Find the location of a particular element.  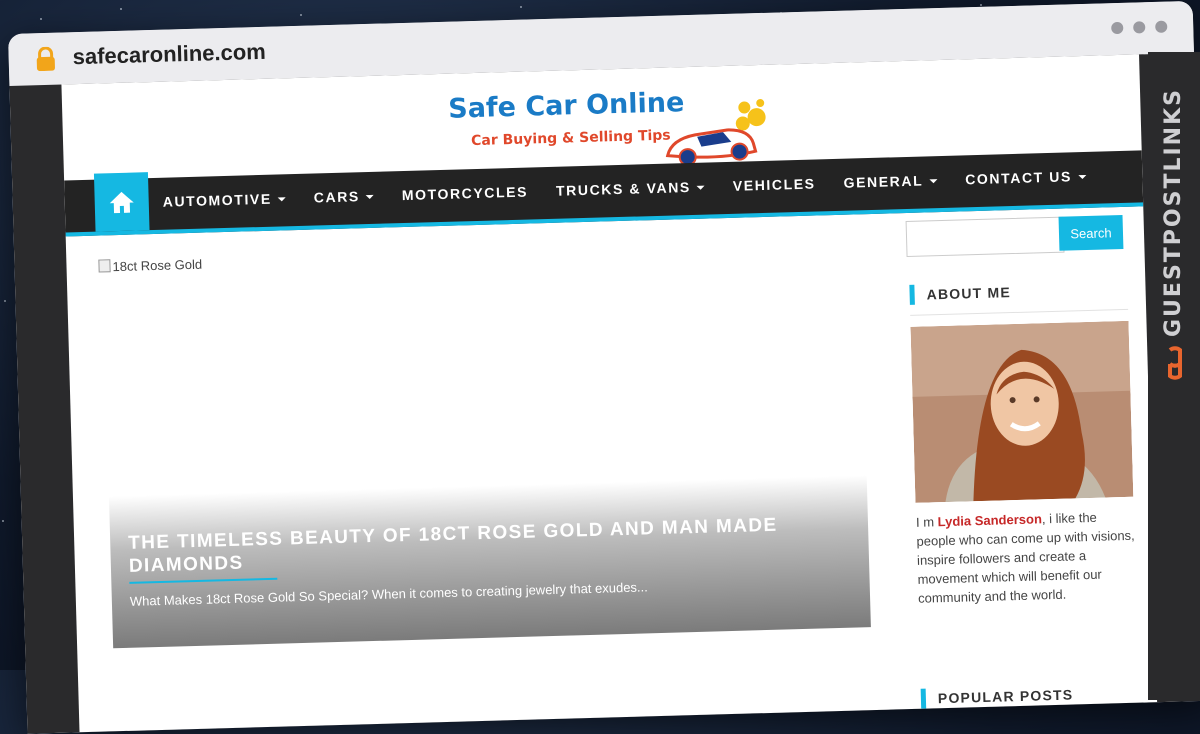

about-me-heading: ABOUT ME is located at coordinates (960, 293).